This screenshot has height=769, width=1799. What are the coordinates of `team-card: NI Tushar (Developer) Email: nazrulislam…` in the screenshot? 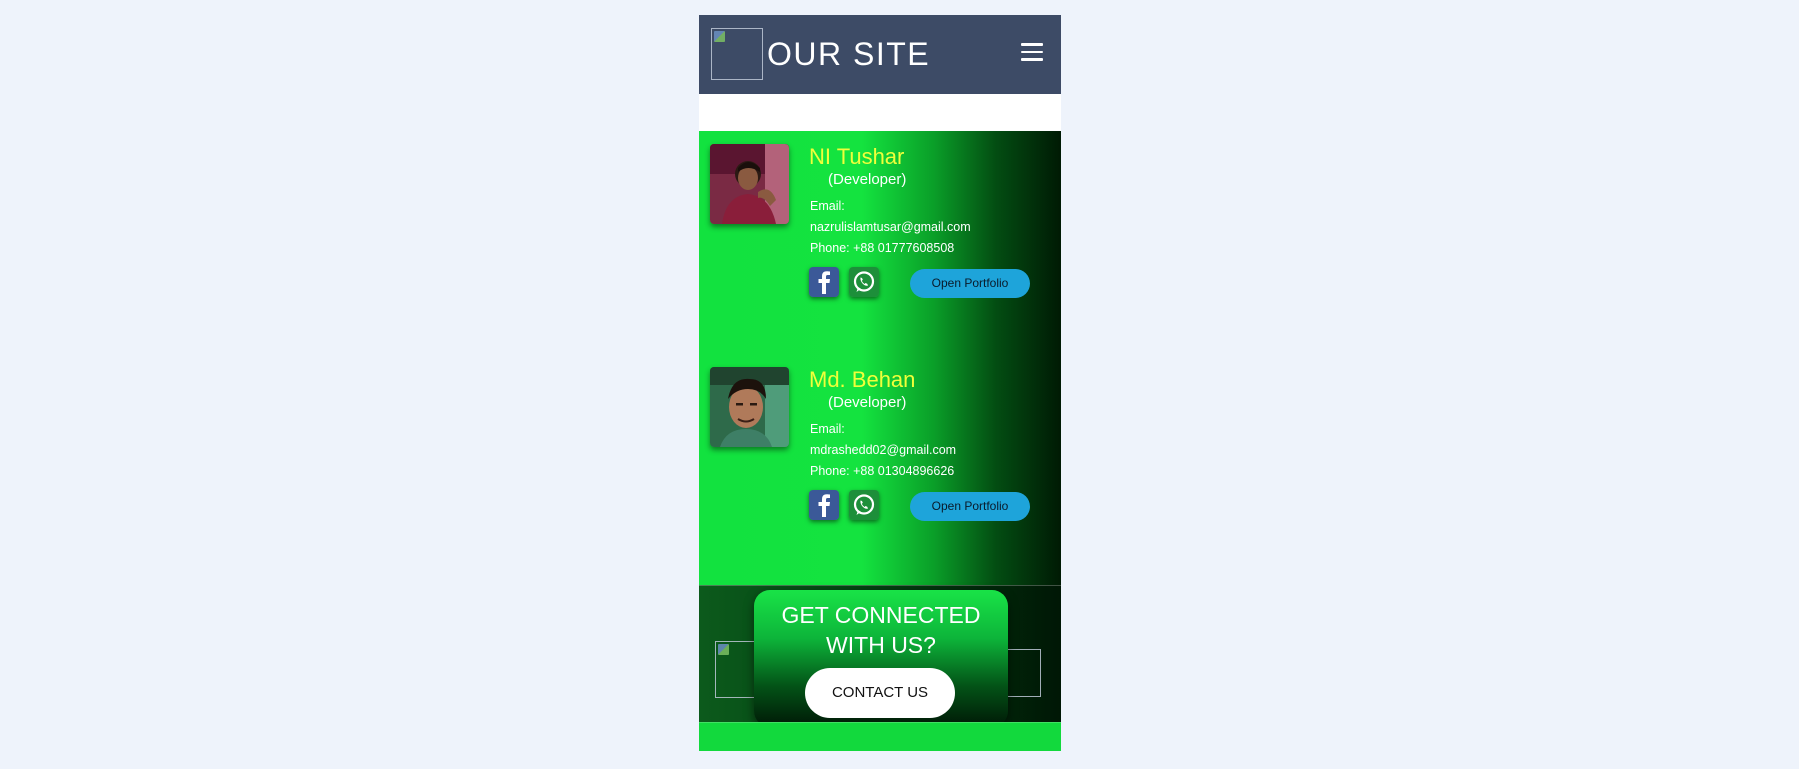 It's located at (880, 221).